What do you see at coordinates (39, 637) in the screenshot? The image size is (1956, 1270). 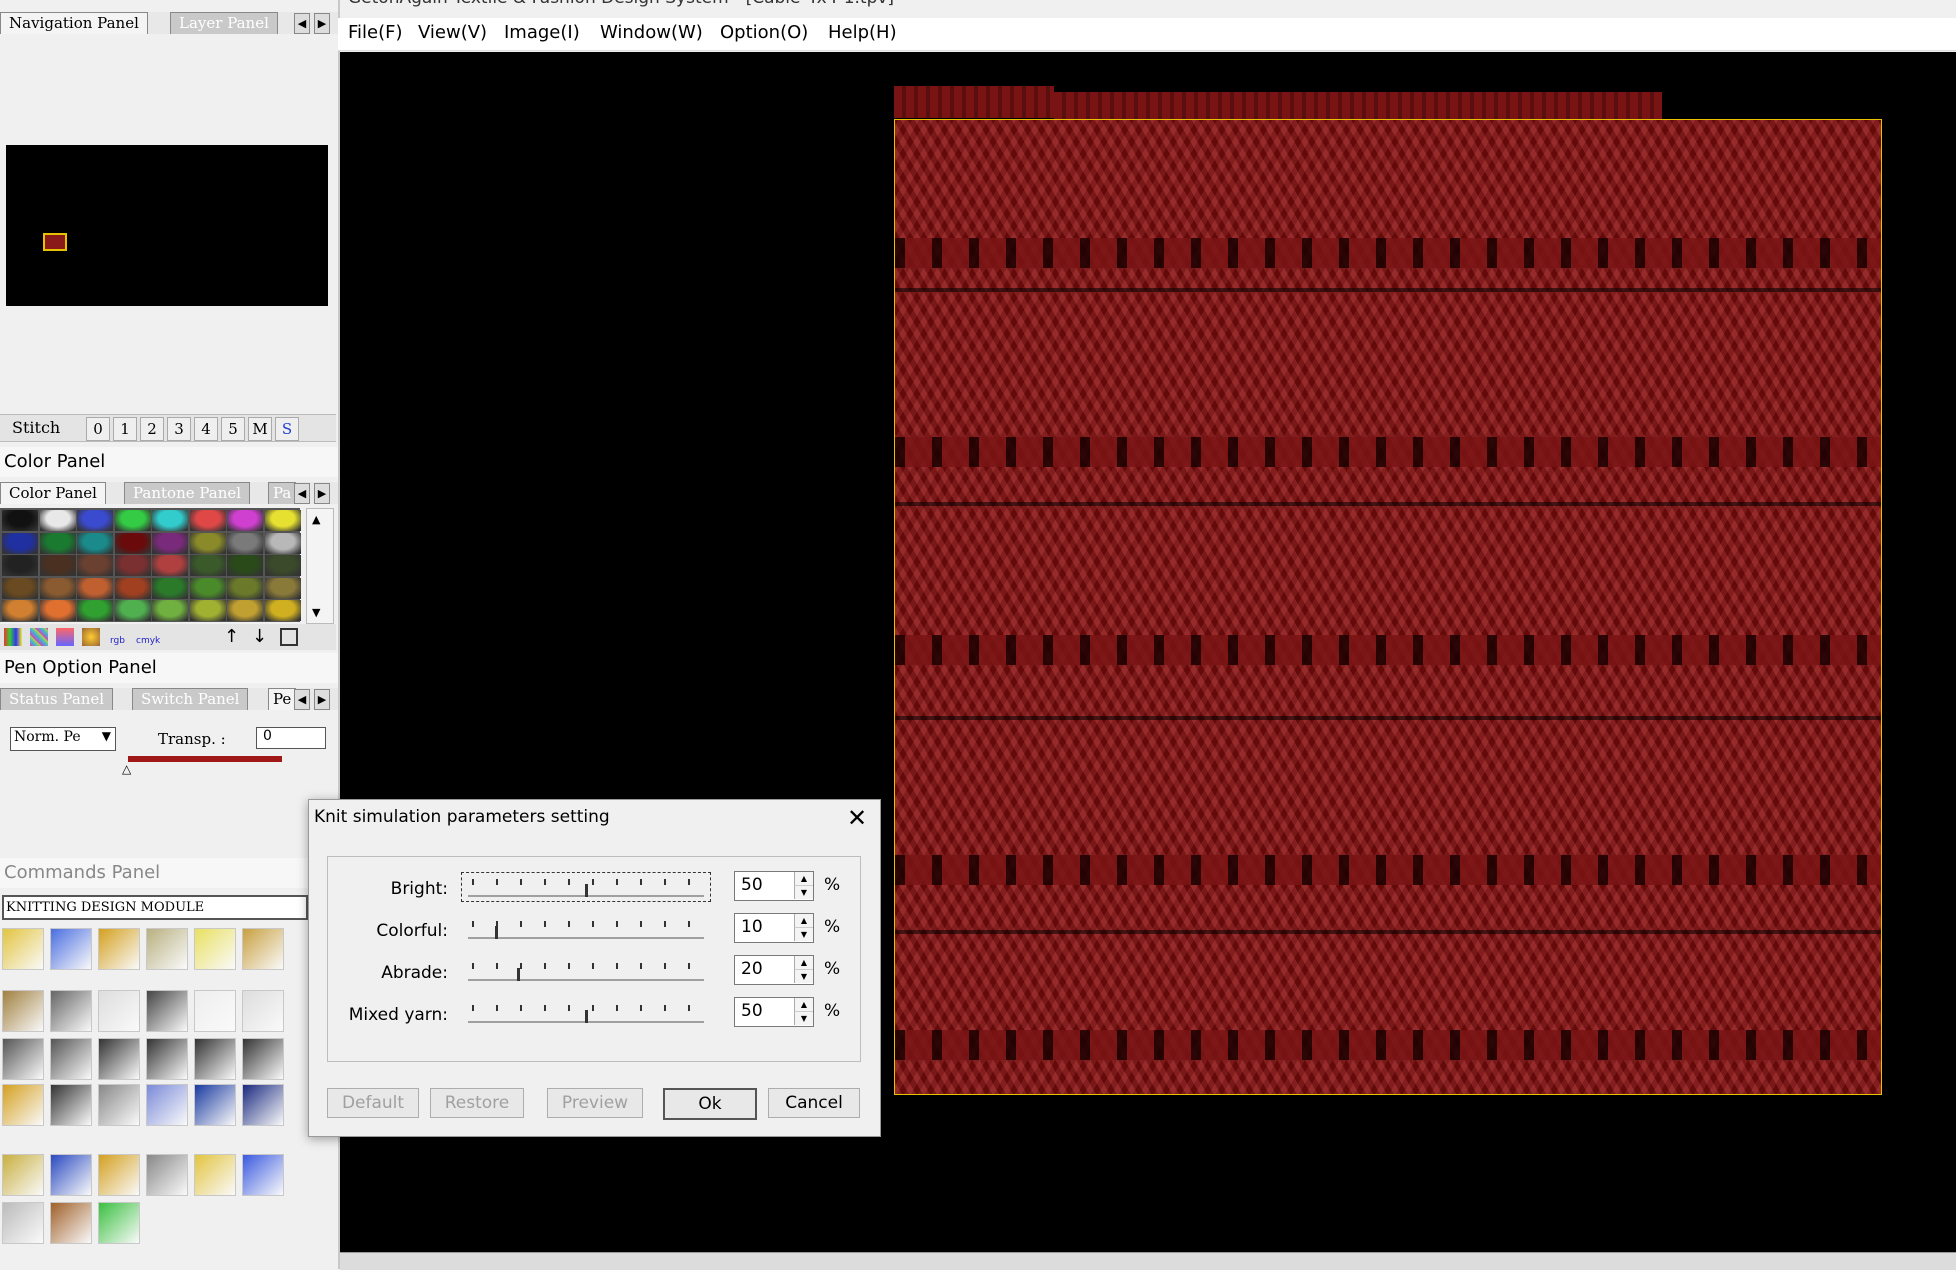 I see `mix-colors-icon` at bounding box center [39, 637].